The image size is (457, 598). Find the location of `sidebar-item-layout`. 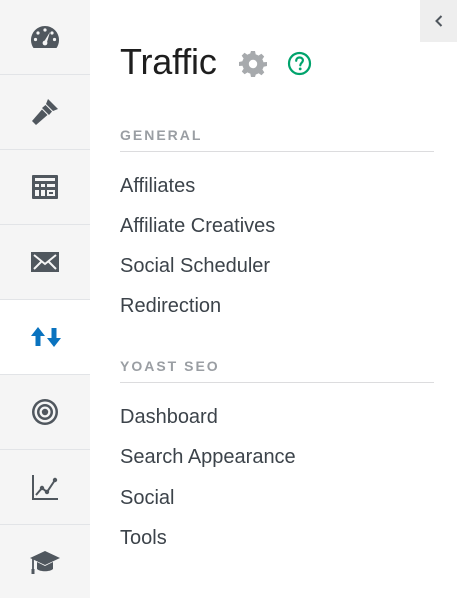

sidebar-item-layout is located at coordinates (45, 187).